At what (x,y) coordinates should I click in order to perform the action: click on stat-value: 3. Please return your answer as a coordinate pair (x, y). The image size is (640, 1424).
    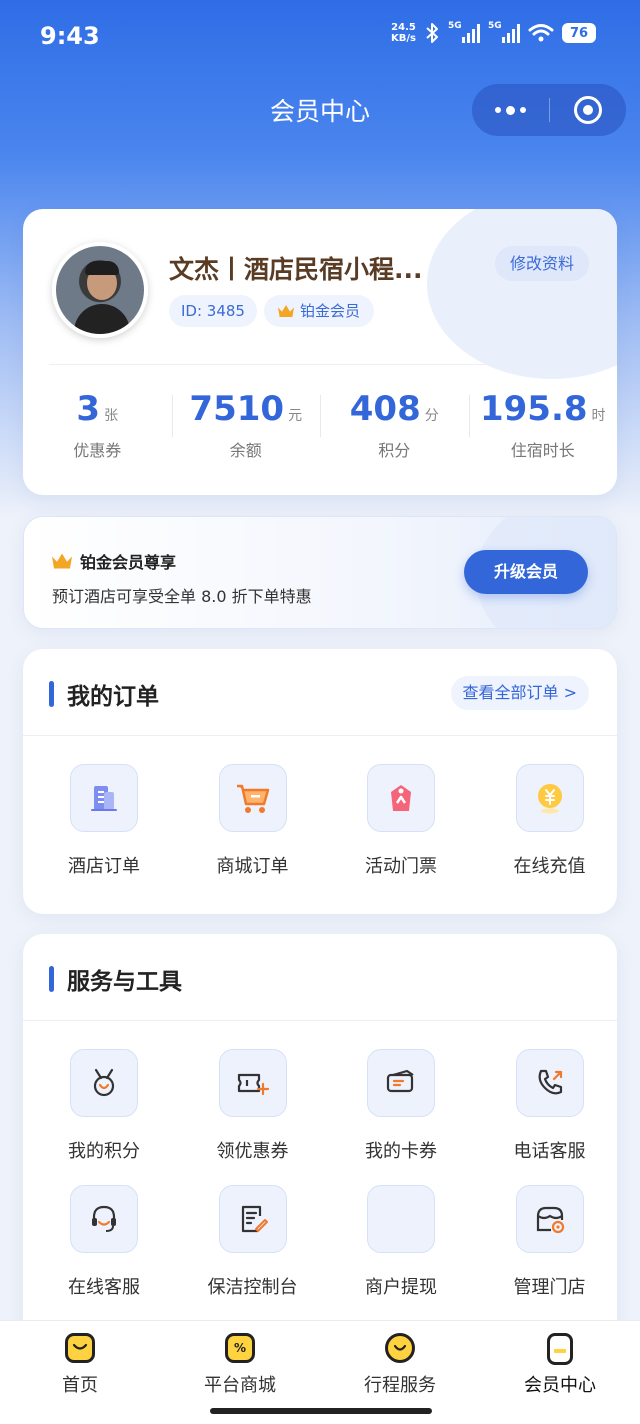
    Looking at the image, I should click on (88, 409).